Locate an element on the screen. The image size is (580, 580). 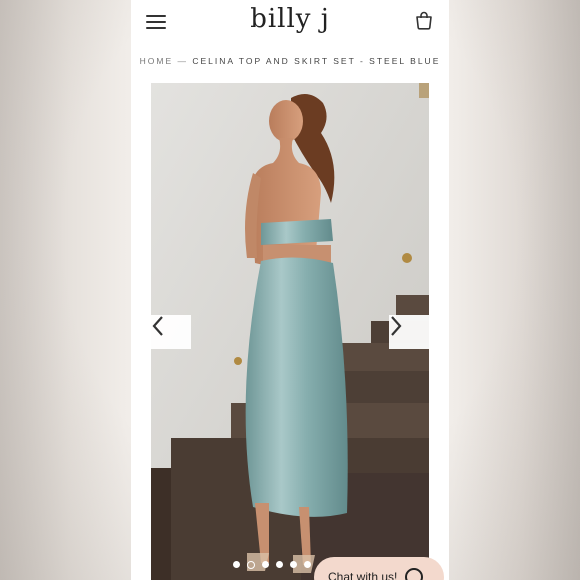
site-header: billy j is located at coordinates (290, 22).